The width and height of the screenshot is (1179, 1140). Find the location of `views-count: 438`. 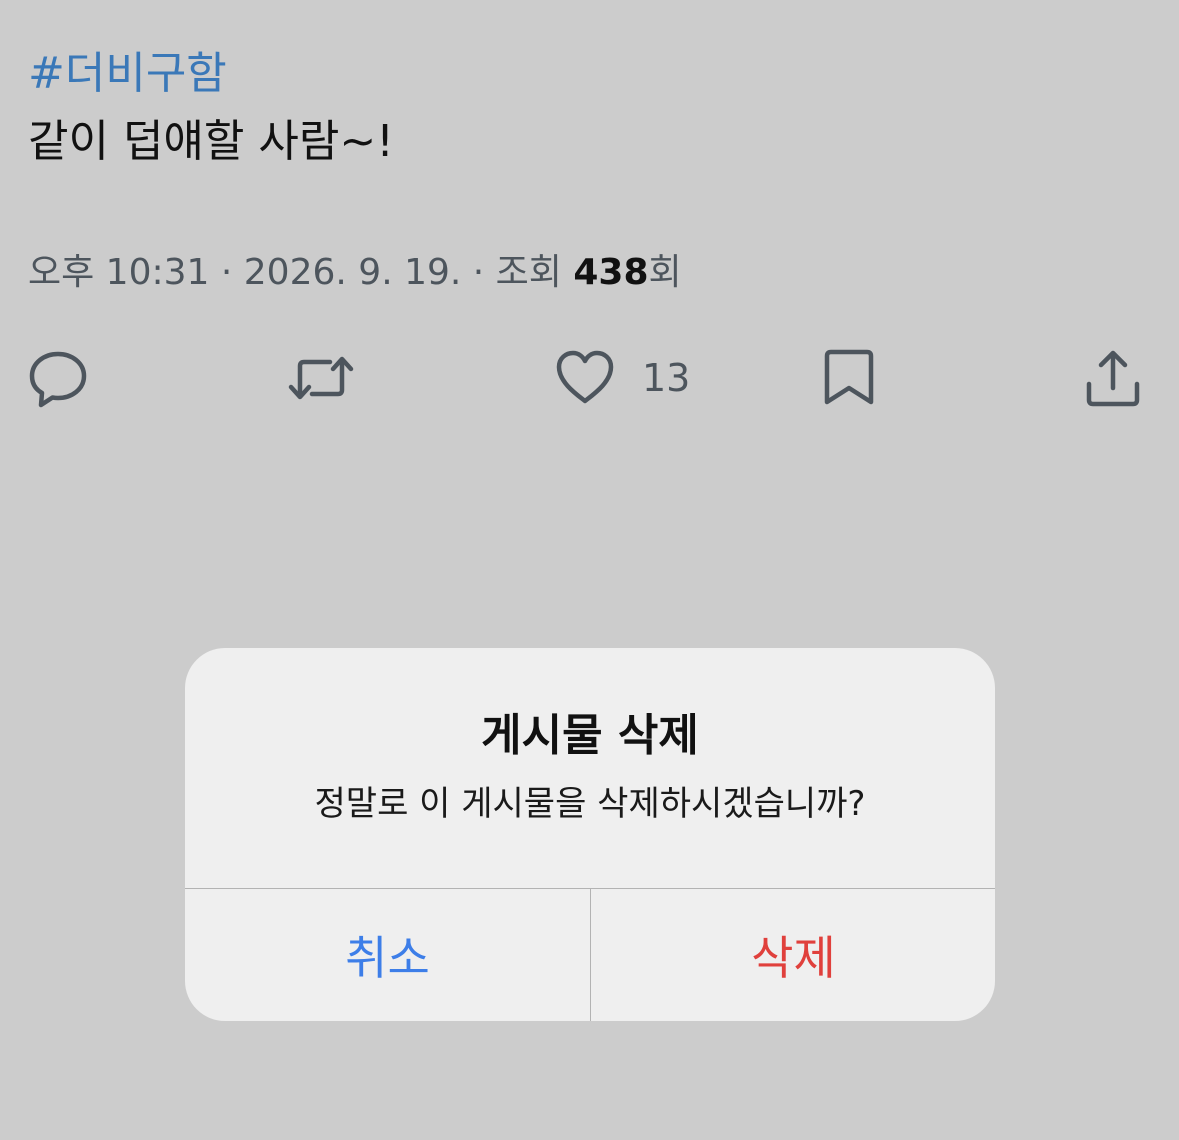

views-count: 438 is located at coordinates (611, 272).